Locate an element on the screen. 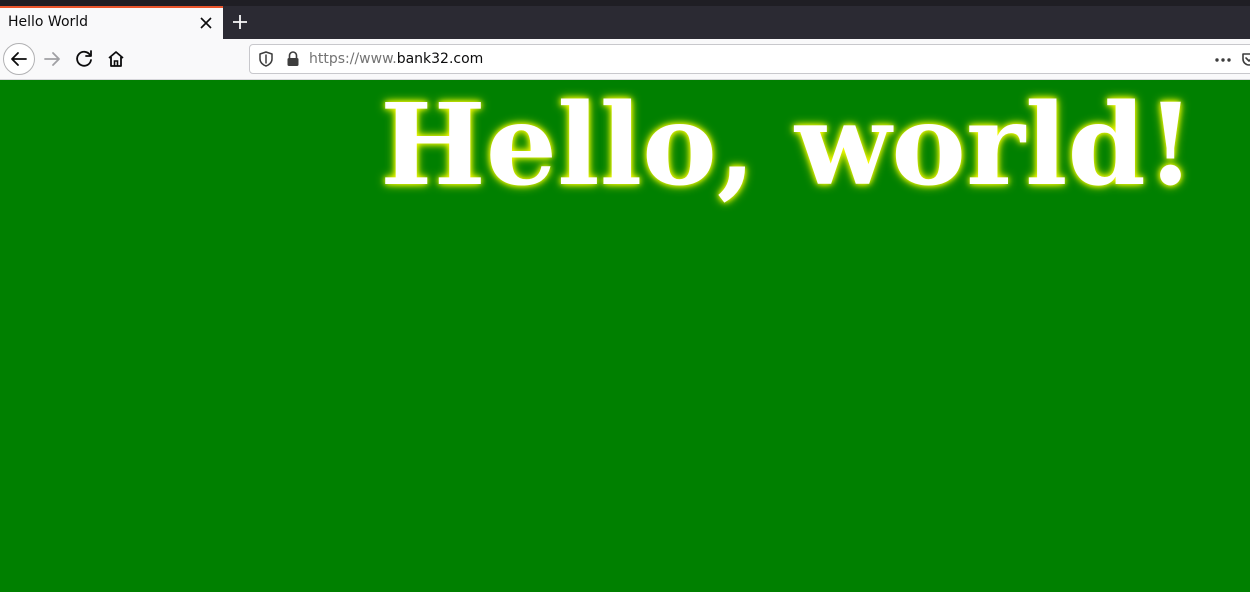 Image resolution: width=1250 pixels, height=592 pixels. forward-arrow-icon is located at coordinates (52, 59).